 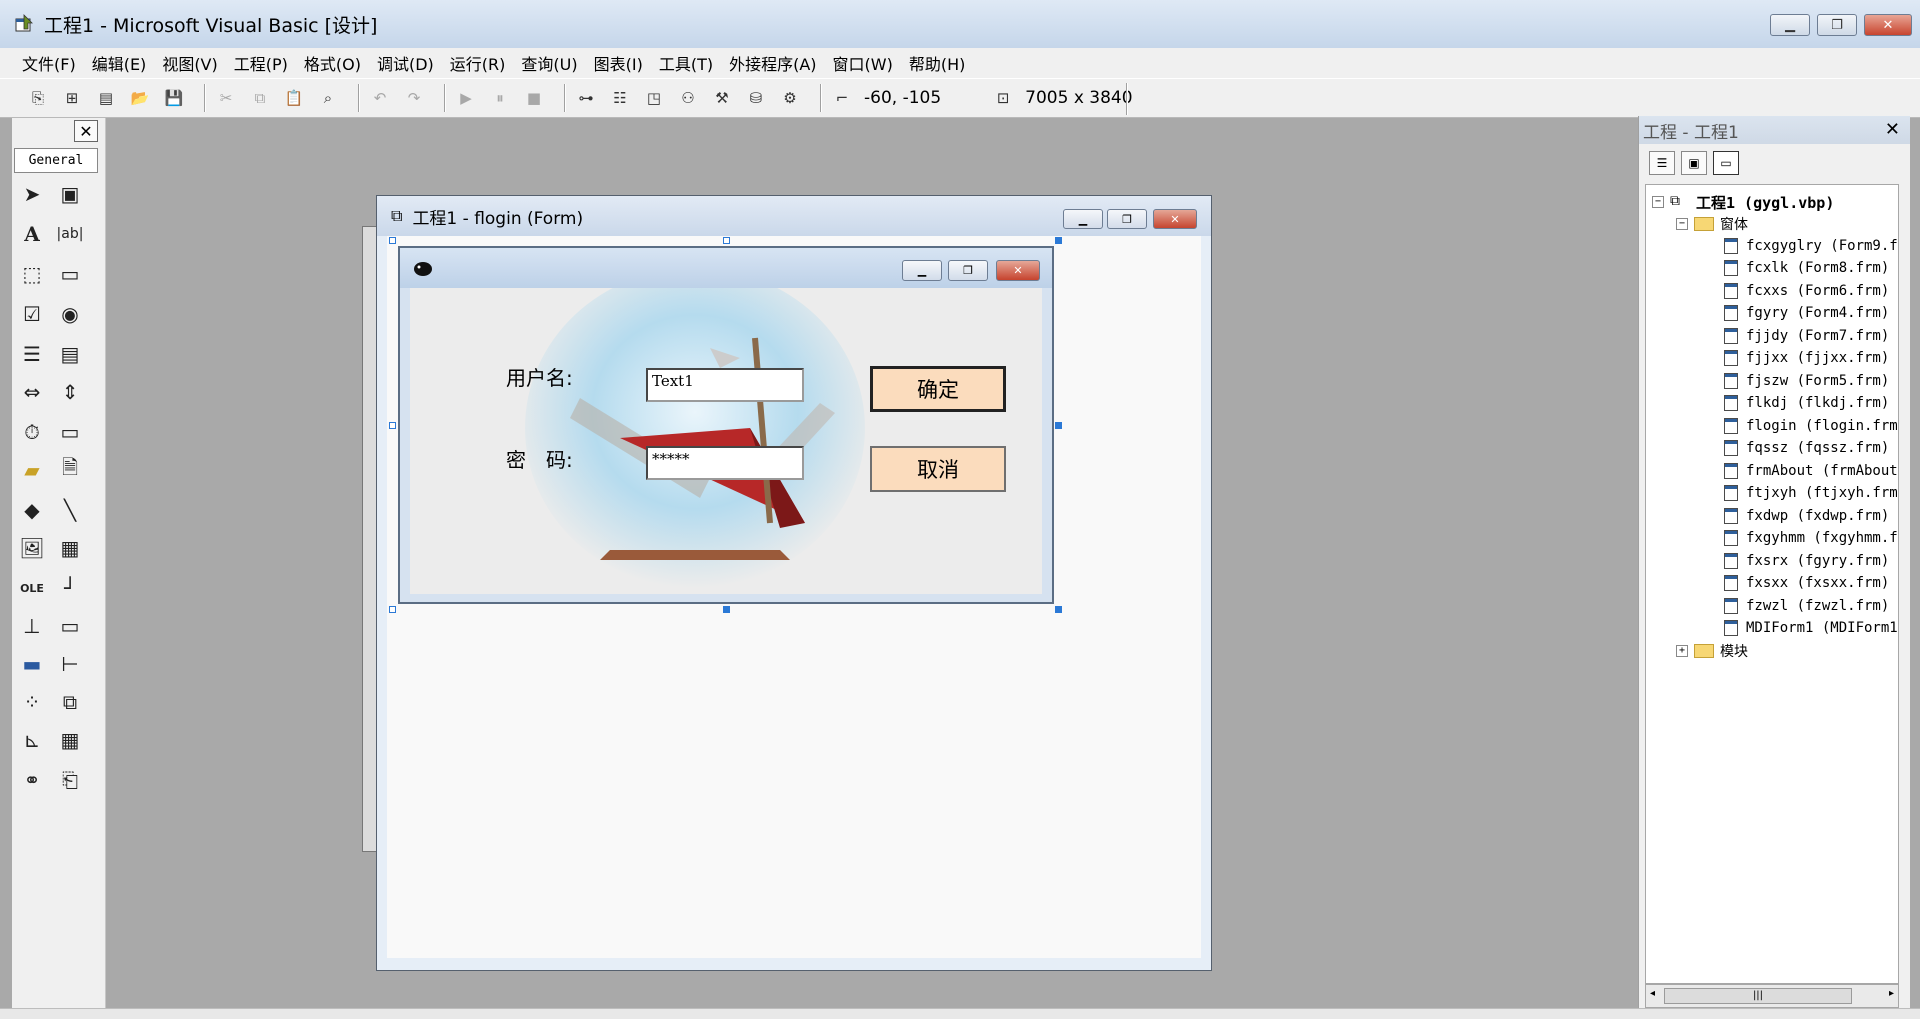 I want to click on tree-form-item: fcxxs (Form6.frm), so click(x=1806, y=291).